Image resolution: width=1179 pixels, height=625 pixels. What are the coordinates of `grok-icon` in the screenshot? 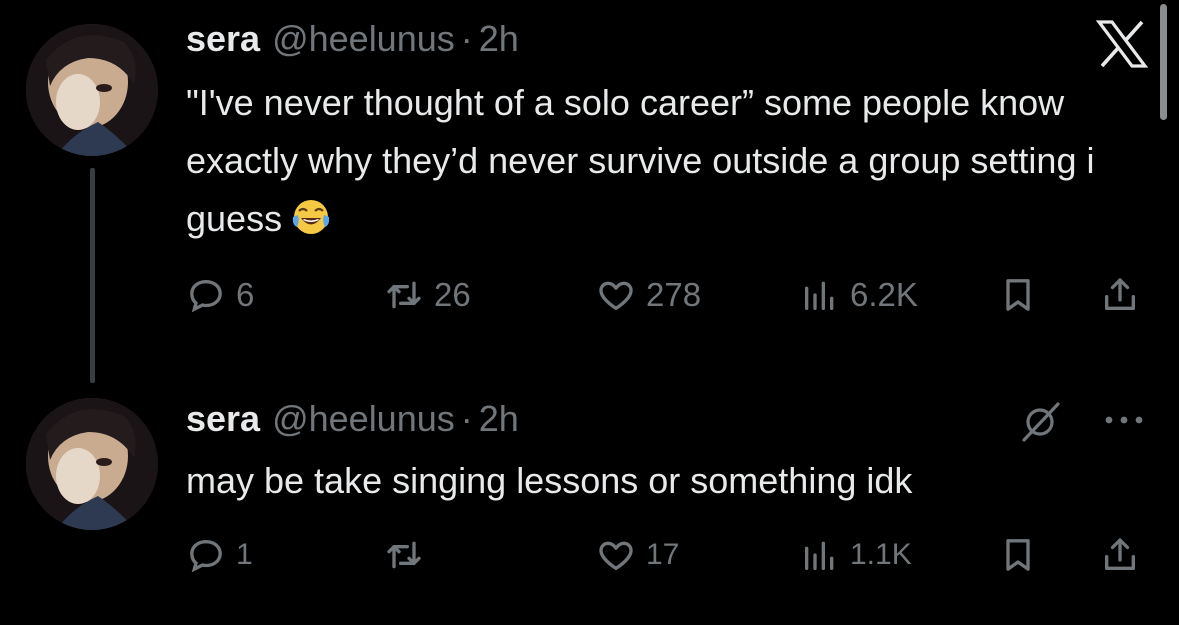 It's located at (1040, 422).